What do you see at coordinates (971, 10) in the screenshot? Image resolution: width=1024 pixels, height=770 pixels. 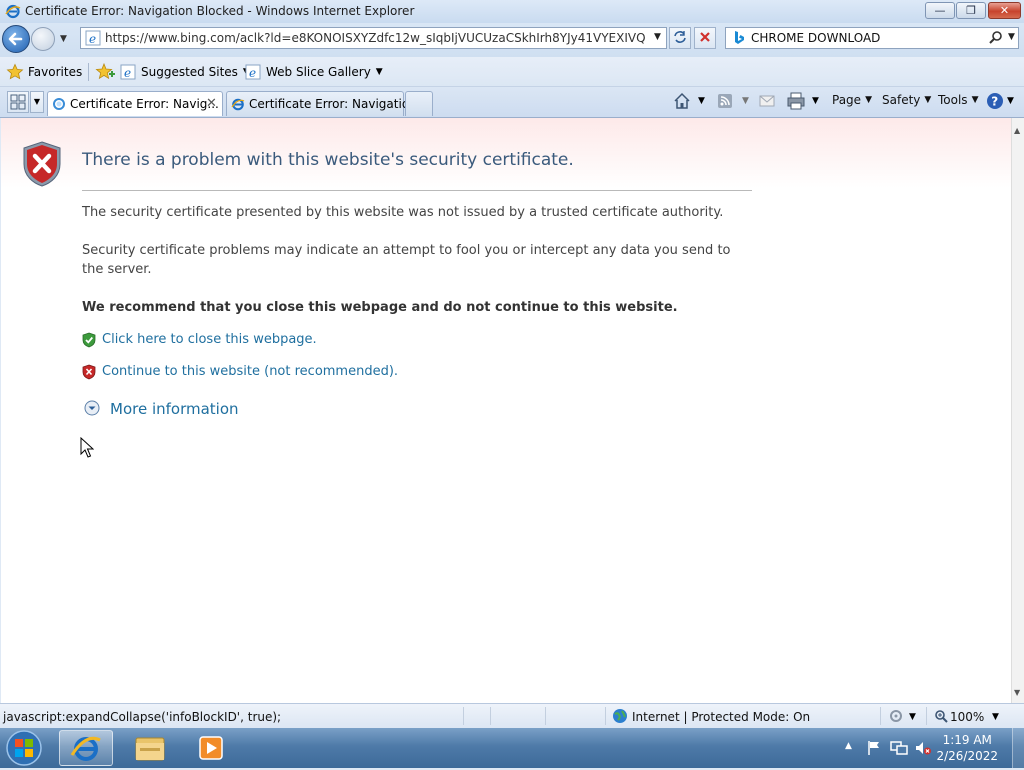 I see `restore-button: ❐` at bounding box center [971, 10].